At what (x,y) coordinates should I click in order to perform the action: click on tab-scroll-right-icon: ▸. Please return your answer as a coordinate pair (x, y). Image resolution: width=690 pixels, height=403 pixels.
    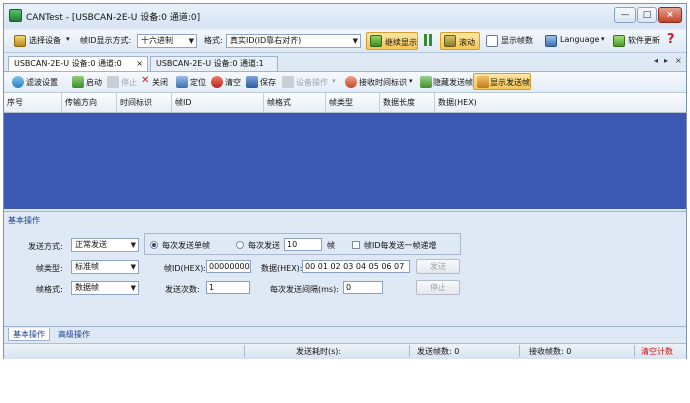
    Looking at the image, I should click on (666, 60).